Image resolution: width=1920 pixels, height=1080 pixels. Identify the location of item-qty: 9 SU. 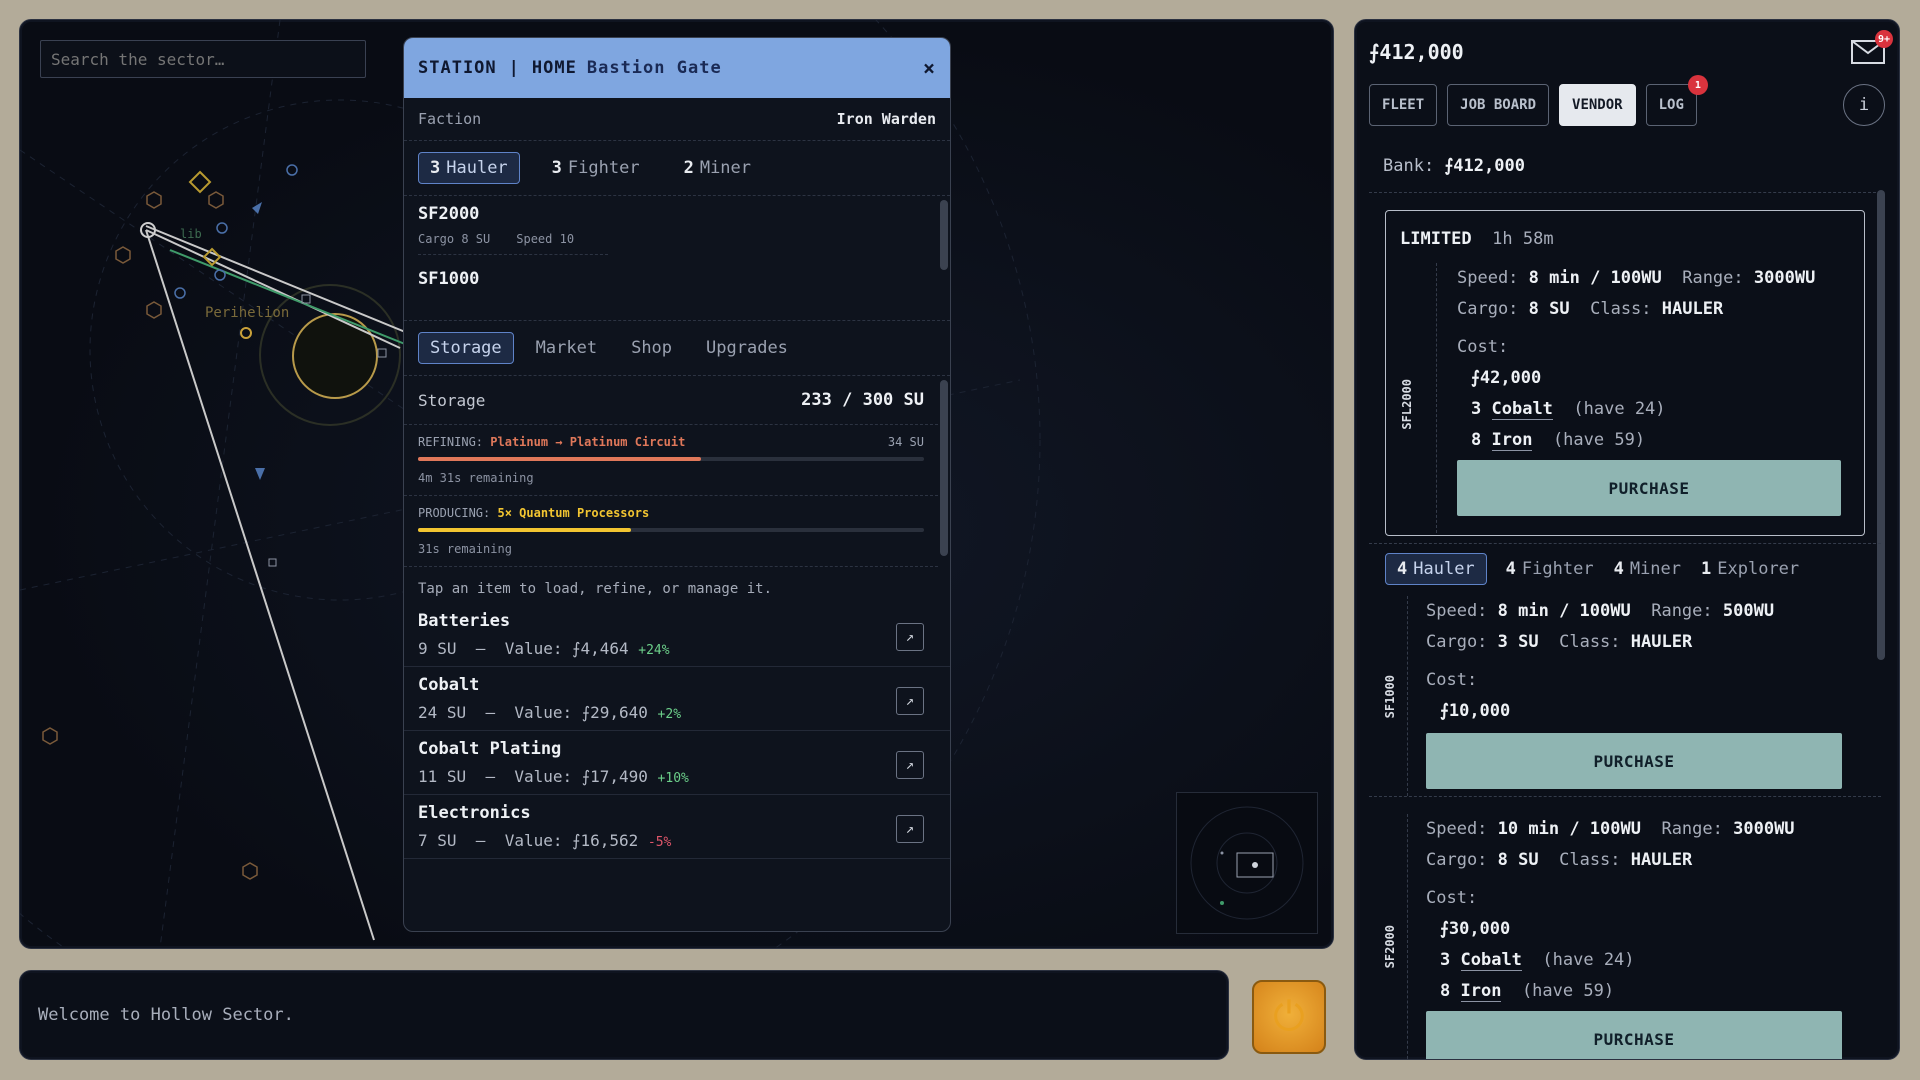
(437, 648).